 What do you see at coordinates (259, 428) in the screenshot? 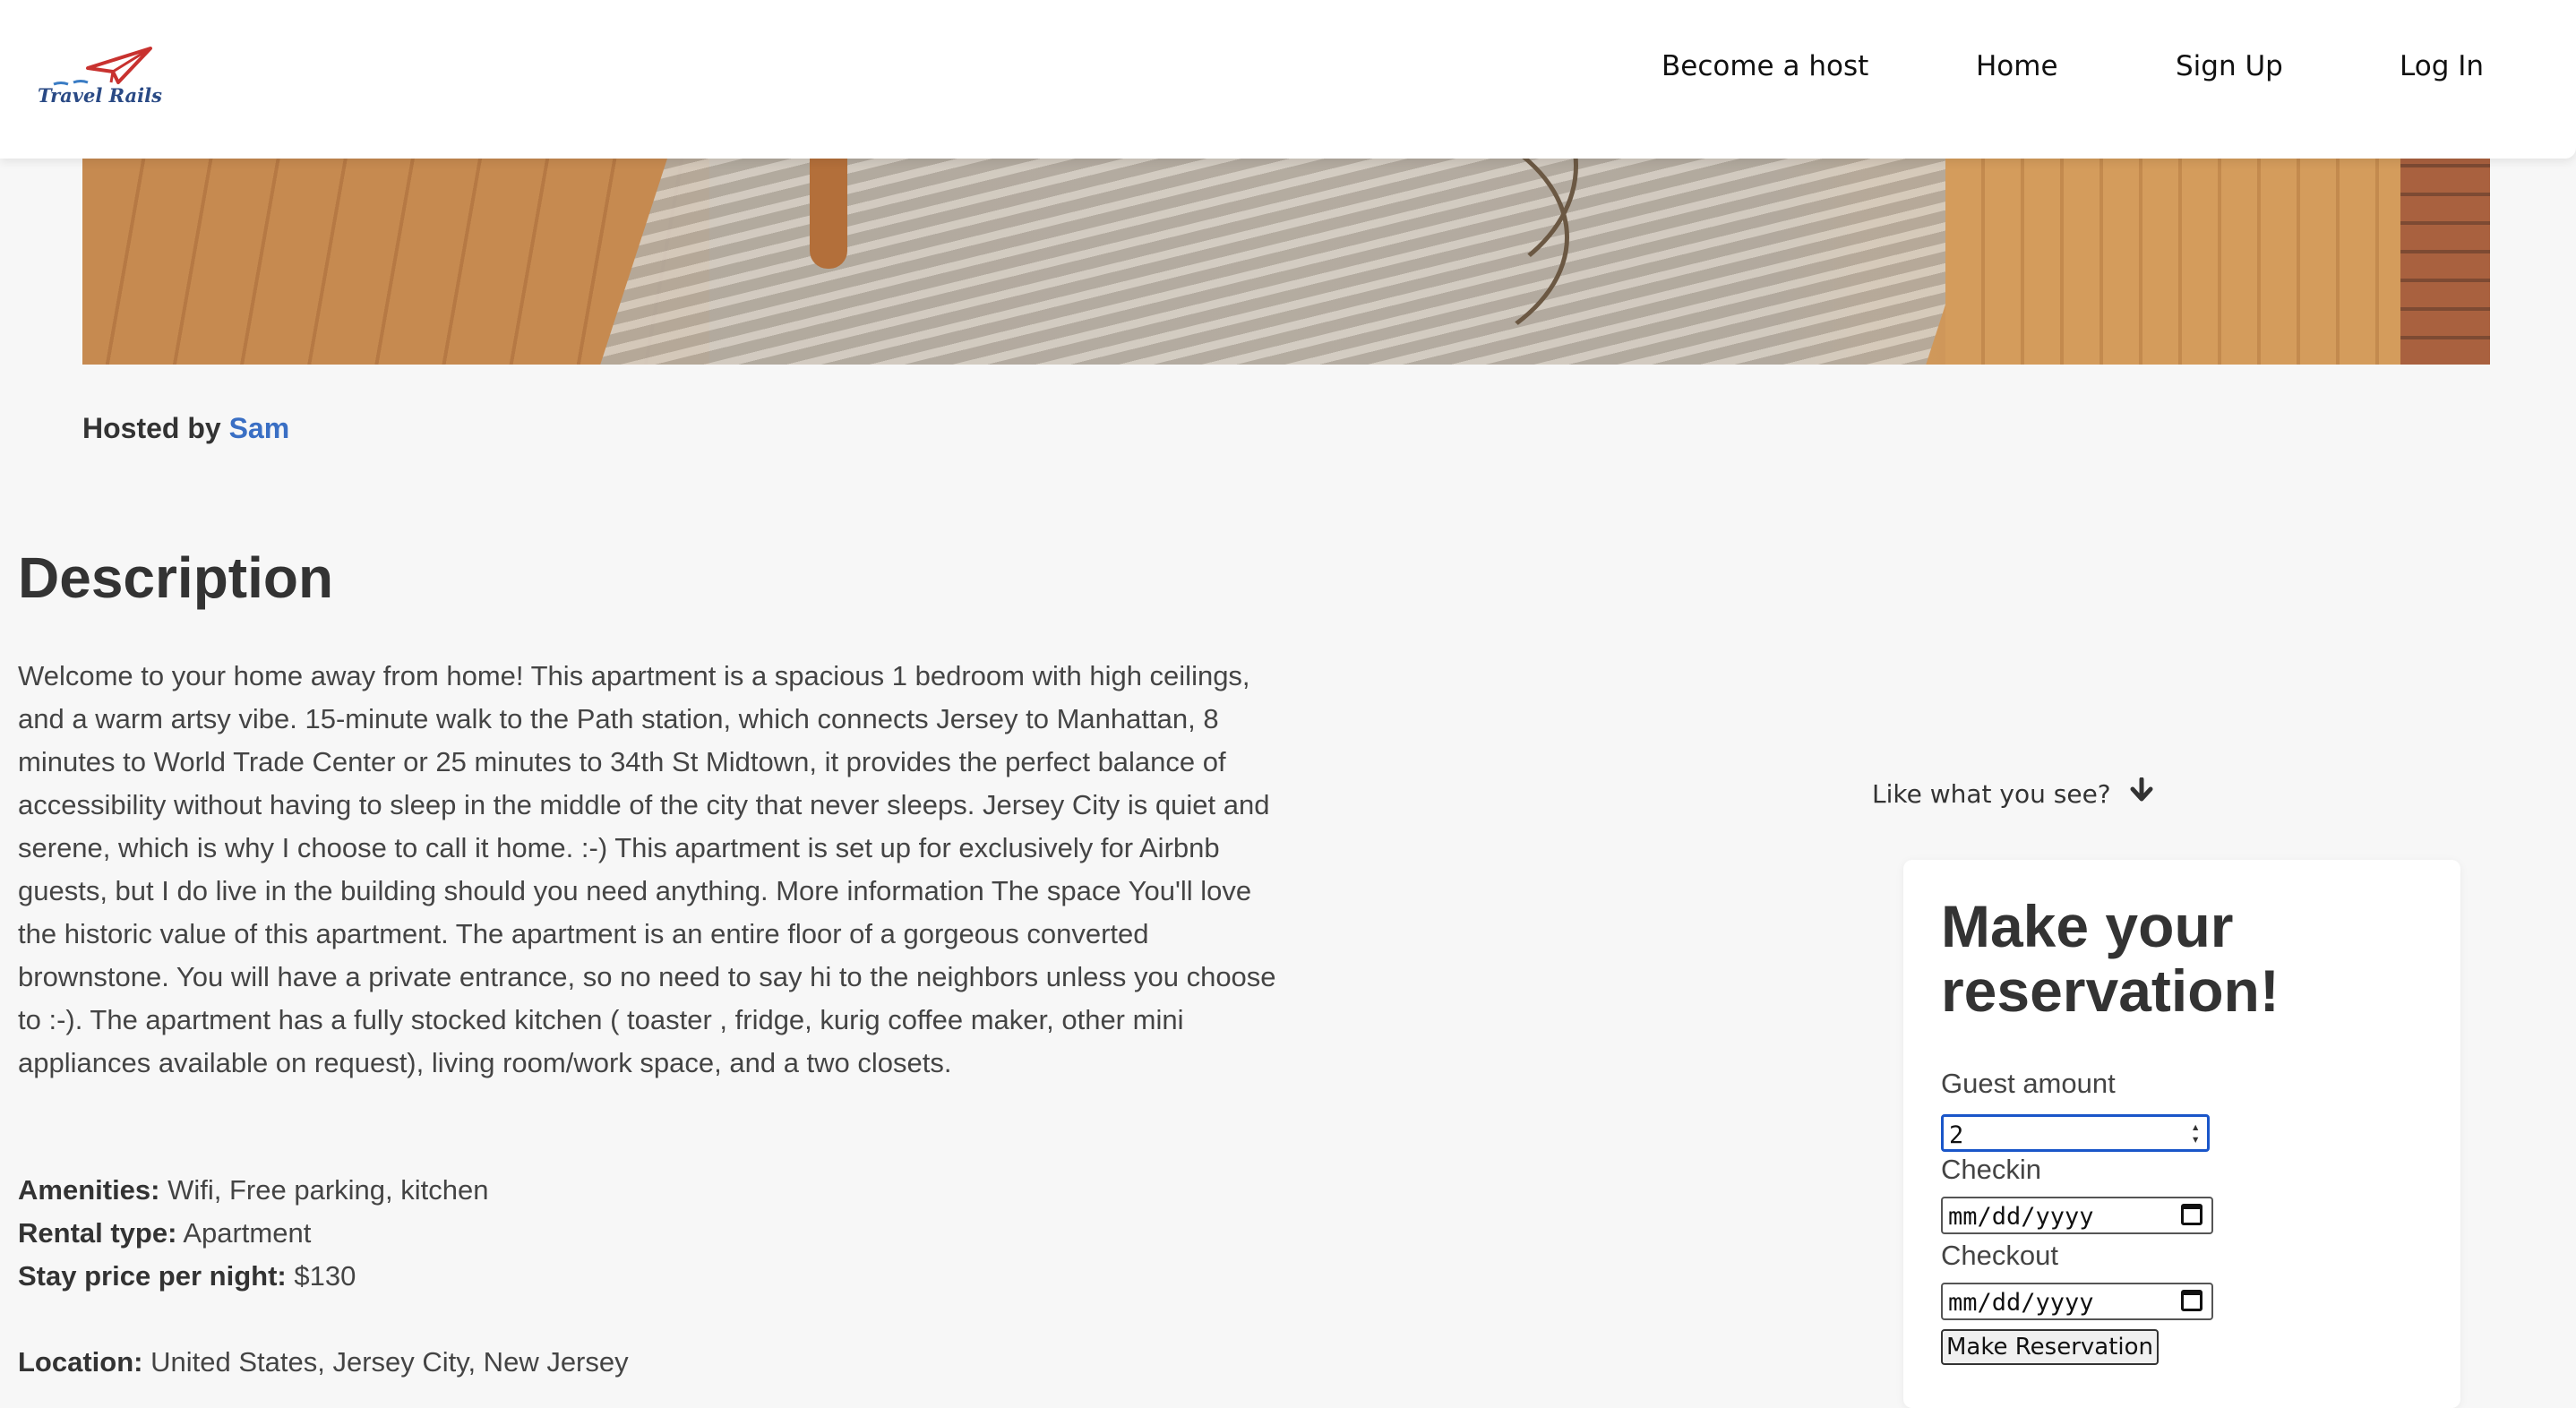
I see `host-name-link: Sam` at bounding box center [259, 428].